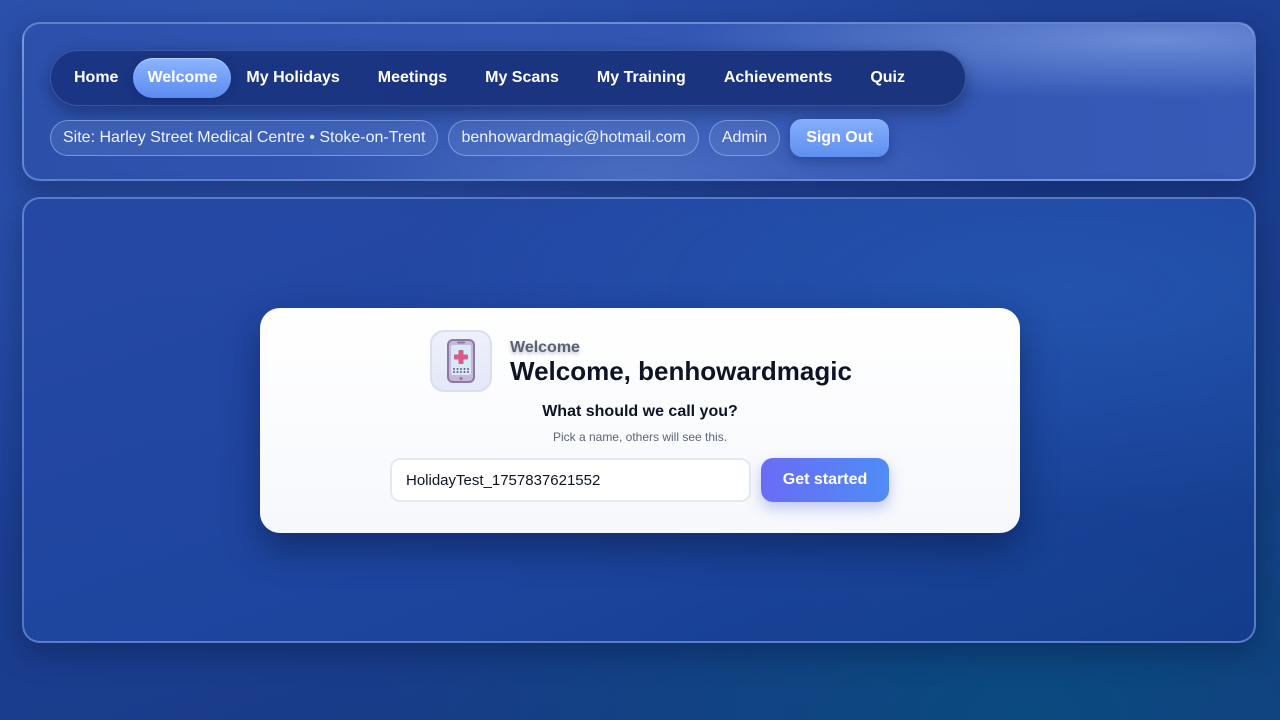  I want to click on display-name-question: What should we call you?, so click(640, 411).